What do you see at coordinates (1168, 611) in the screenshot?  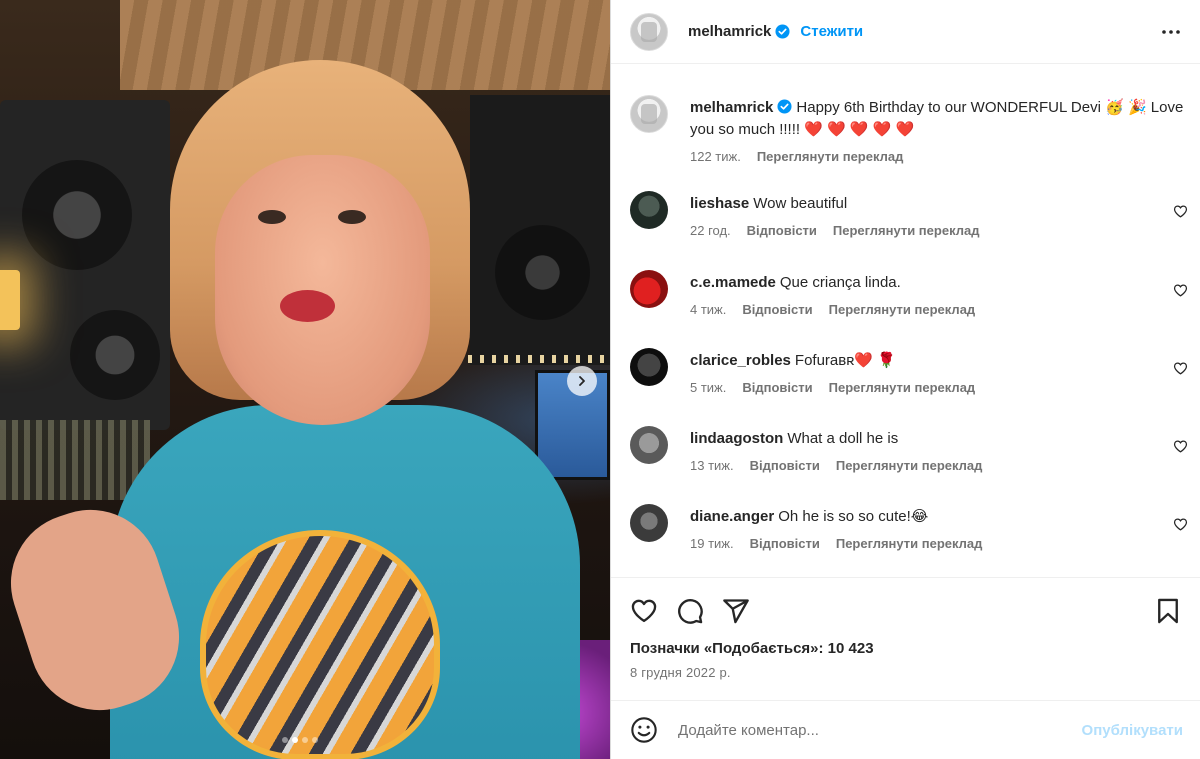 I see `bookmark-icon` at bounding box center [1168, 611].